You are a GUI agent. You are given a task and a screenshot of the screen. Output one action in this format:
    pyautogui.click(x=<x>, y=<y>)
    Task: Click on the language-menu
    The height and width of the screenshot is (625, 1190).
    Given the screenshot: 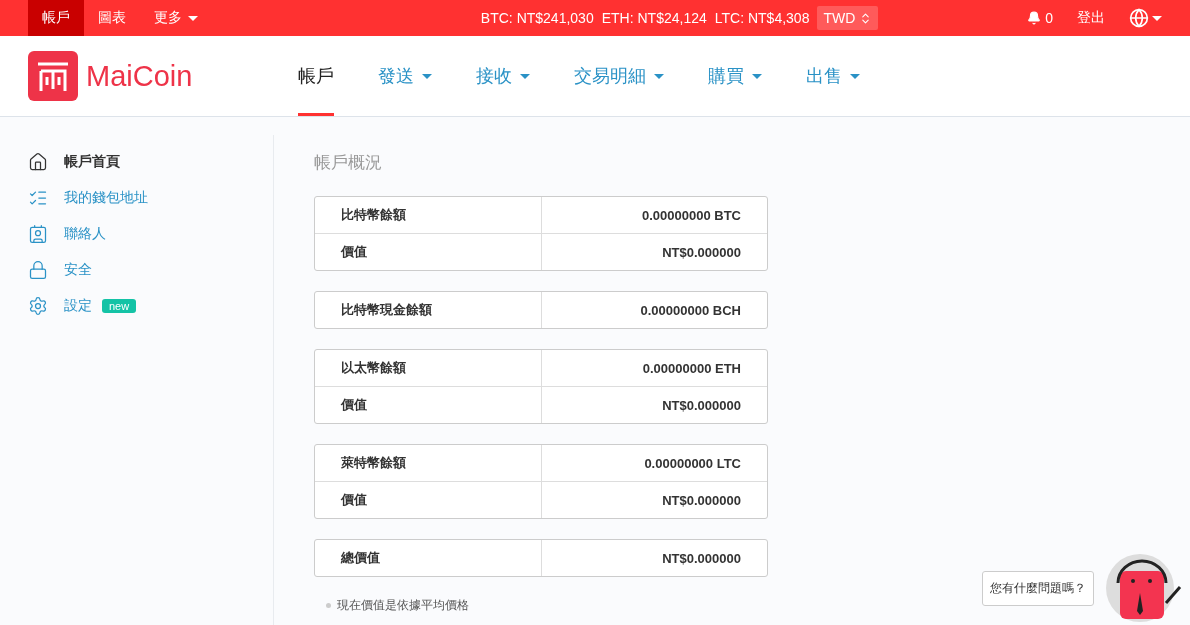 What is the action you would take?
    pyautogui.click(x=1145, y=18)
    